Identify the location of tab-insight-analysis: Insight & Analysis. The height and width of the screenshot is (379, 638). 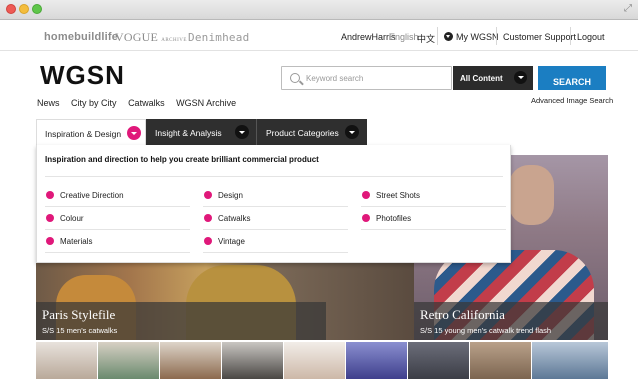
(201, 132).